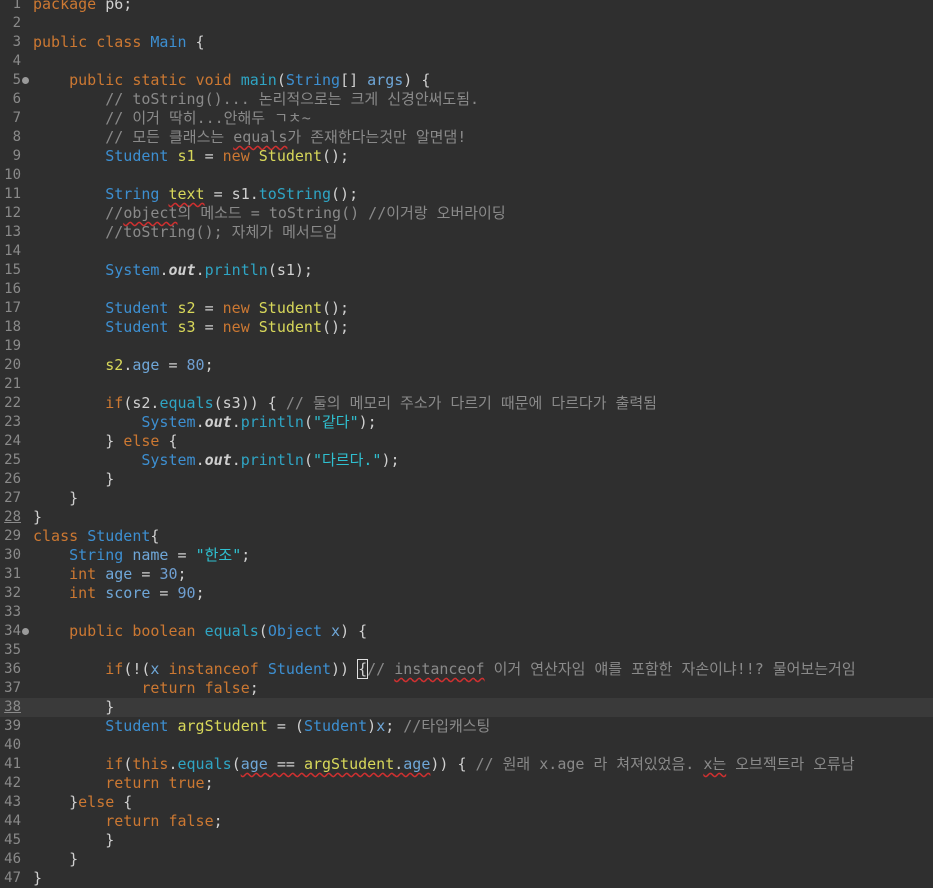 Image resolution: width=933 pixels, height=888 pixels. I want to click on code-line: 3 public class Main {, so click(466, 42).